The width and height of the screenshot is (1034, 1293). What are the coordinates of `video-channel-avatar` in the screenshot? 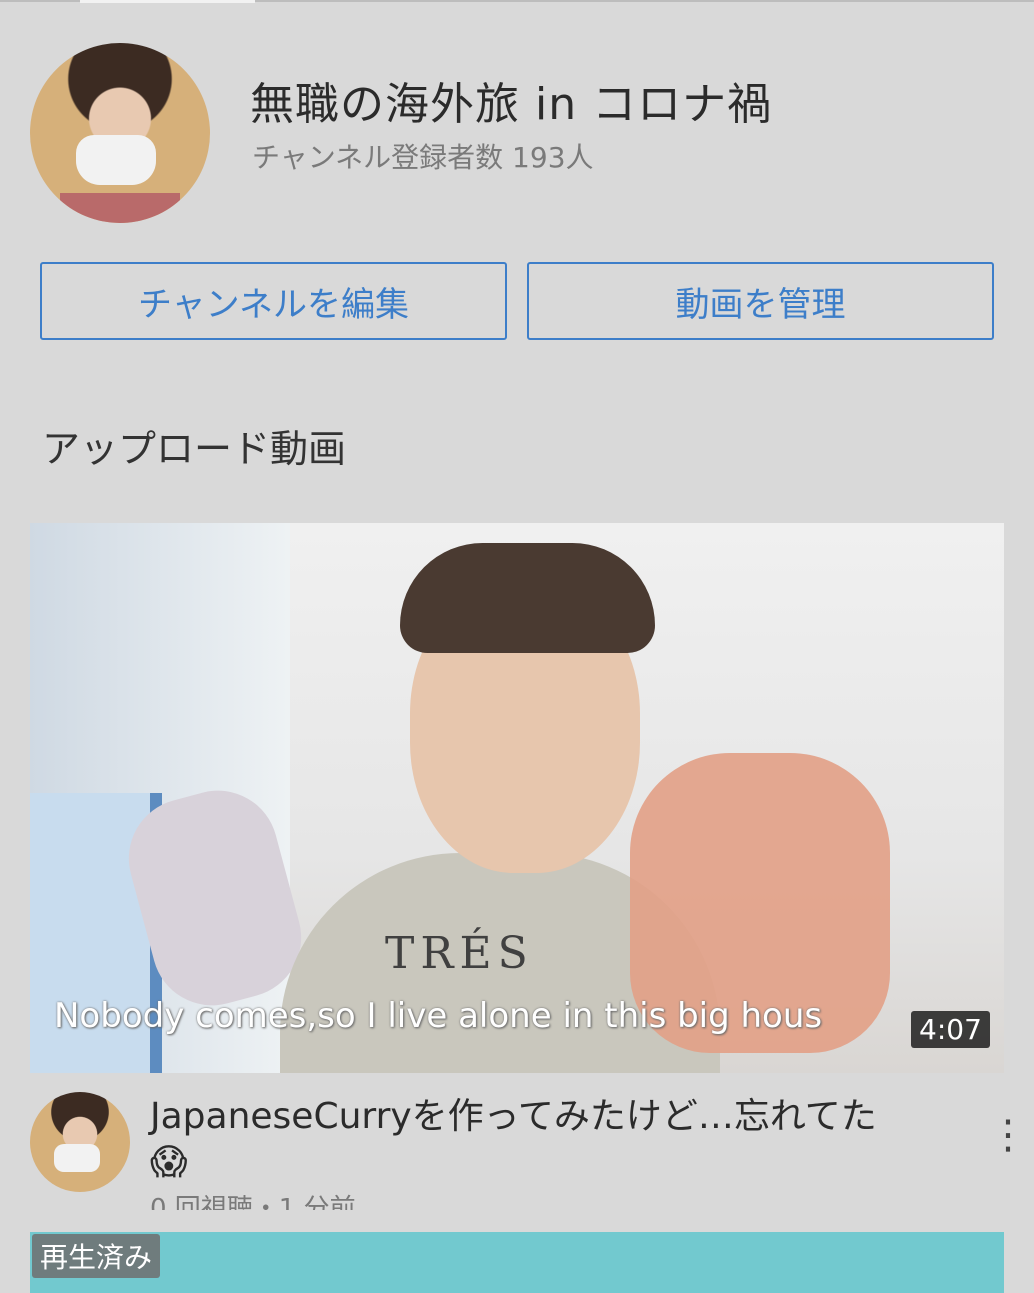 It's located at (80, 1142).